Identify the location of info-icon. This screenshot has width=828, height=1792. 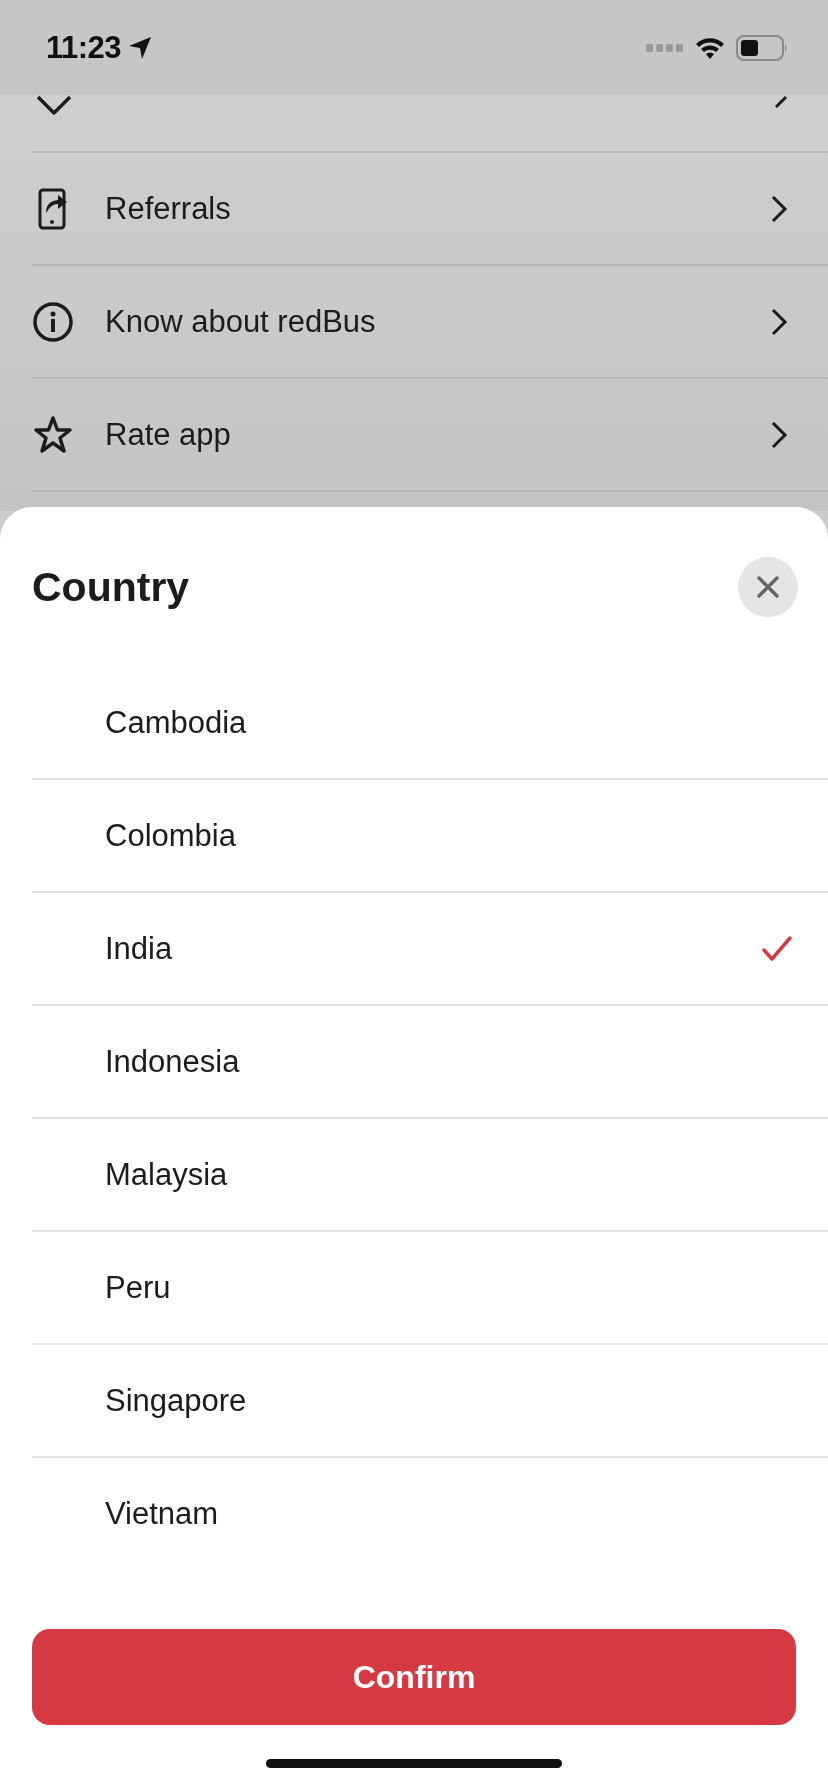
(53, 321).